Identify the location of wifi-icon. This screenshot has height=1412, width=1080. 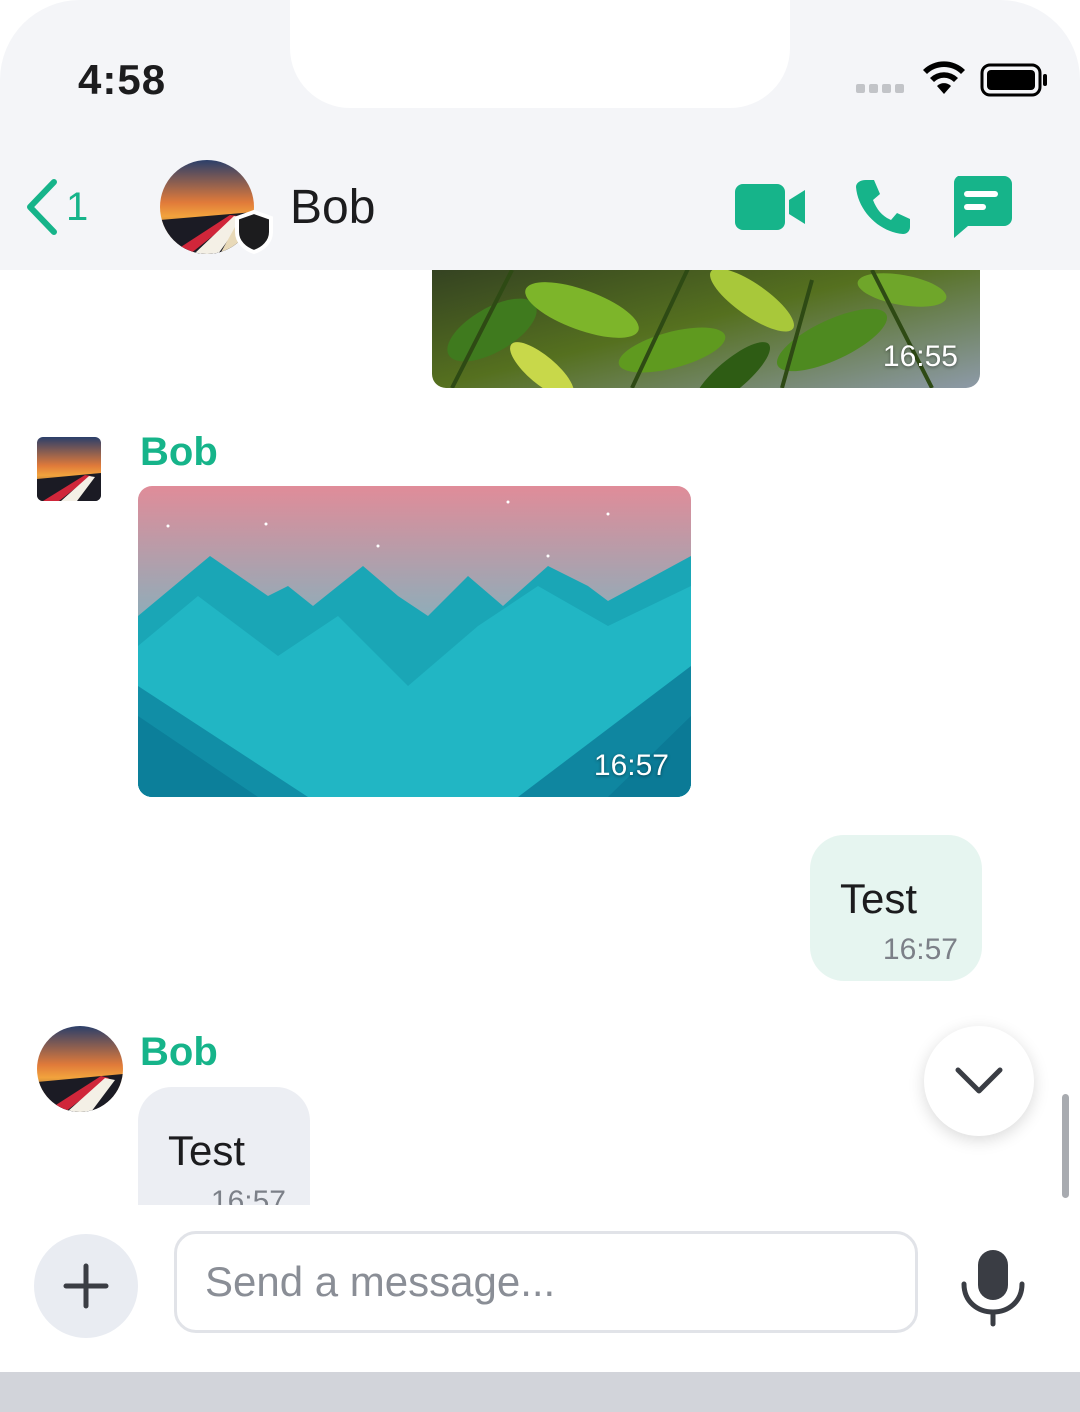
(944, 77).